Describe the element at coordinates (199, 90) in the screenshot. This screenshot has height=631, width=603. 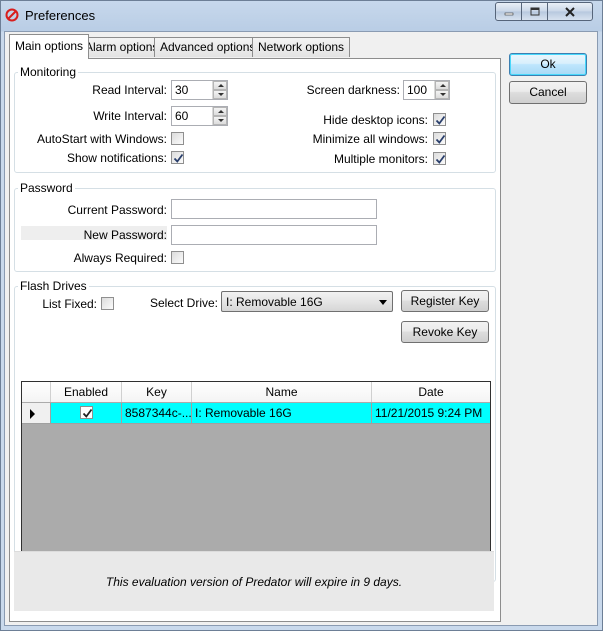
I see `read-interval-spinner: 30` at that location.